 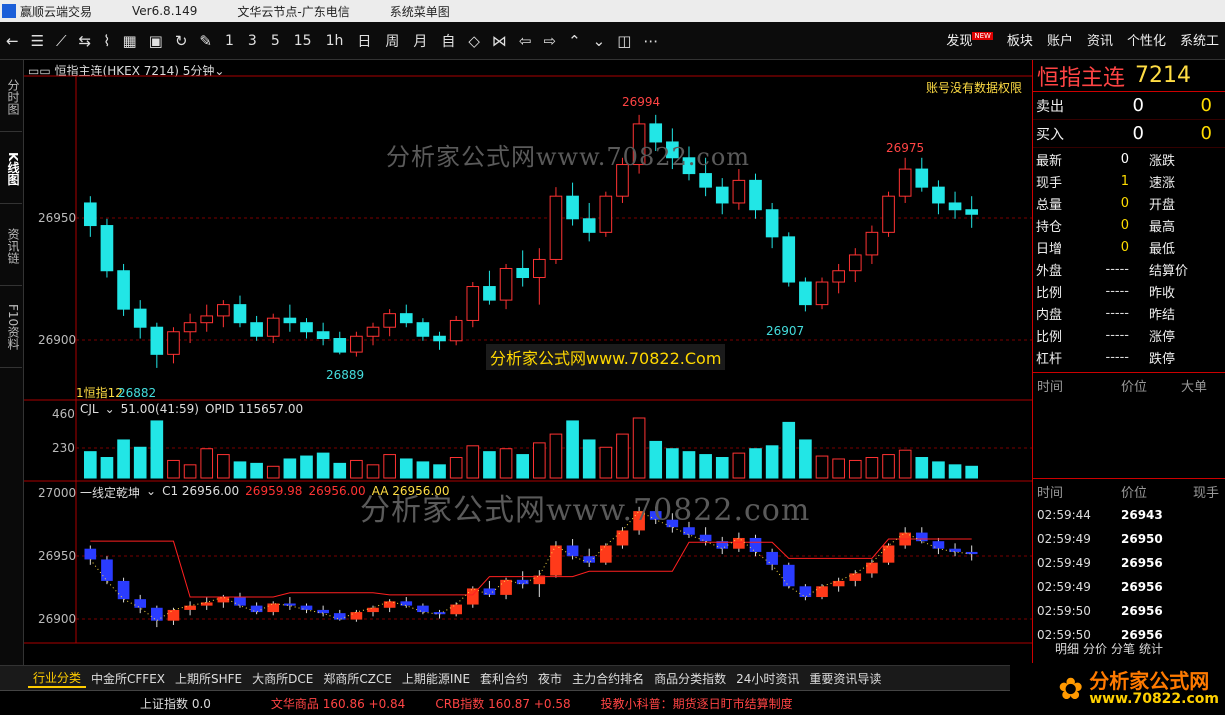 I want to click on menu-account: 账户, so click(x=1060, y=39).